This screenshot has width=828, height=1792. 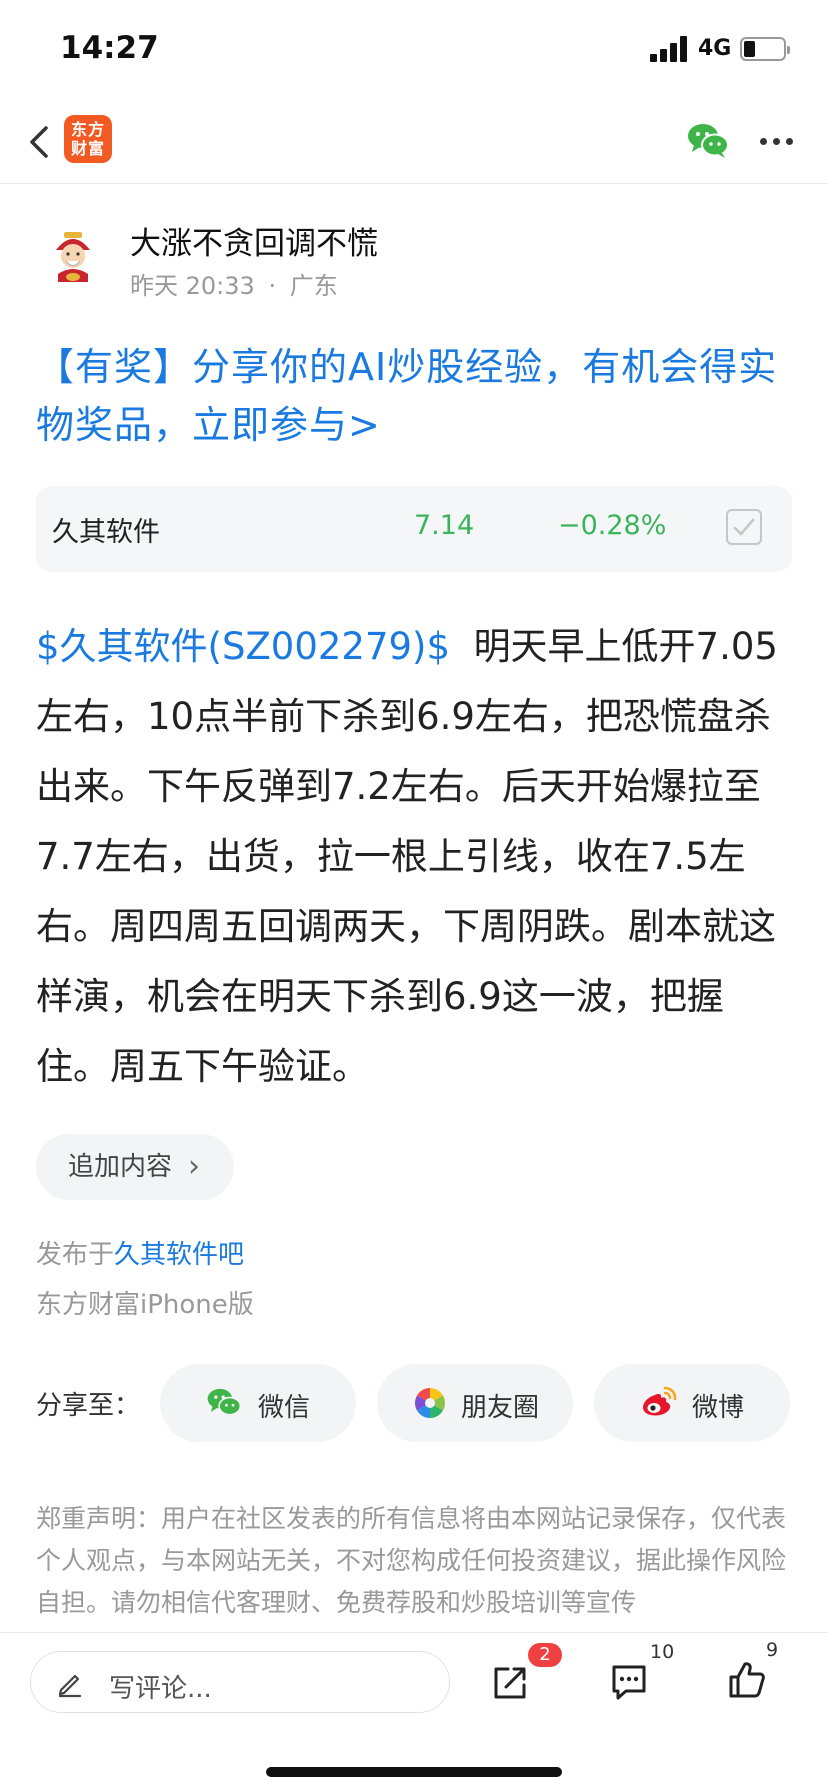 I want to click on share-weibo-button: 微博, so click(x=692, y=1403).